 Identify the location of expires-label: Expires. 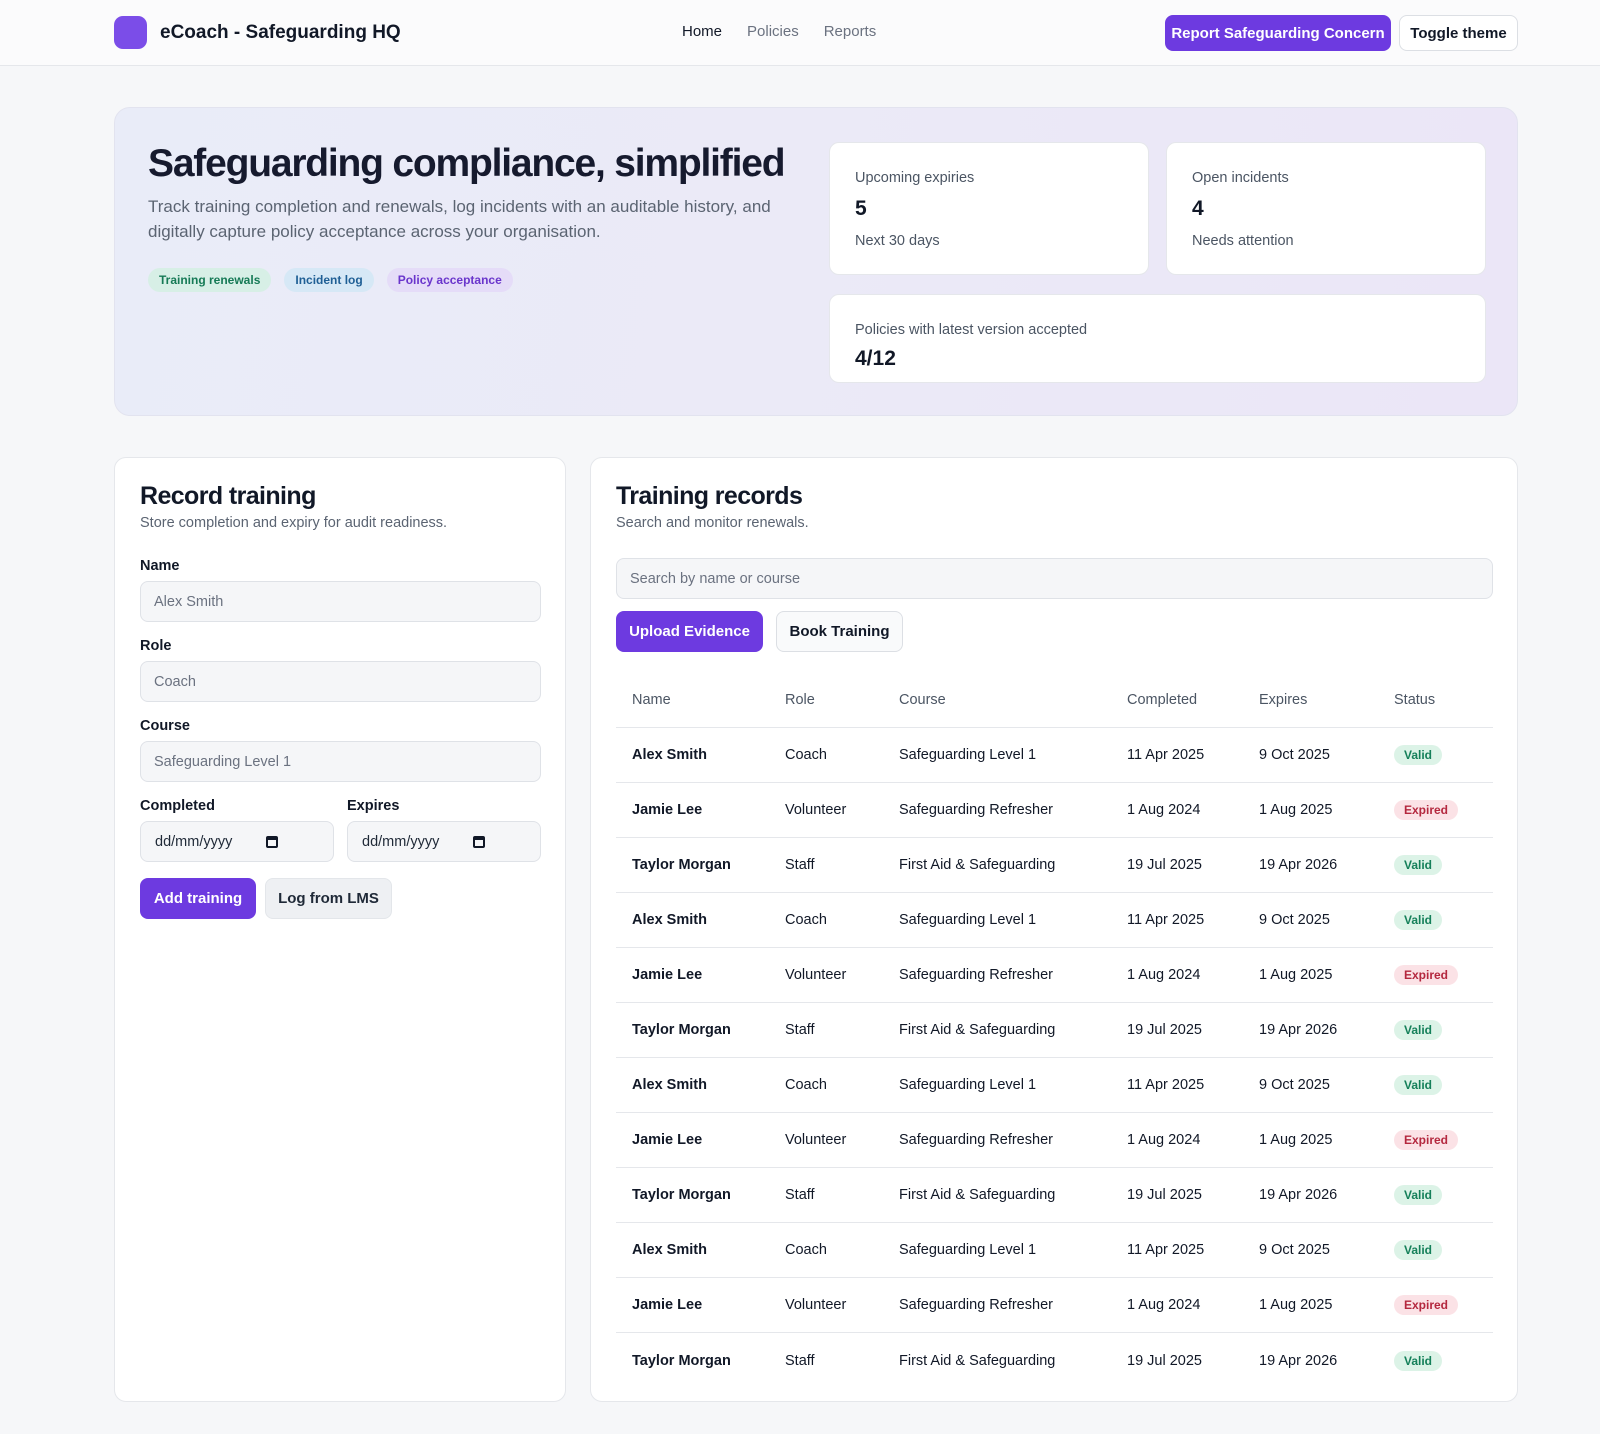
(373, 806).